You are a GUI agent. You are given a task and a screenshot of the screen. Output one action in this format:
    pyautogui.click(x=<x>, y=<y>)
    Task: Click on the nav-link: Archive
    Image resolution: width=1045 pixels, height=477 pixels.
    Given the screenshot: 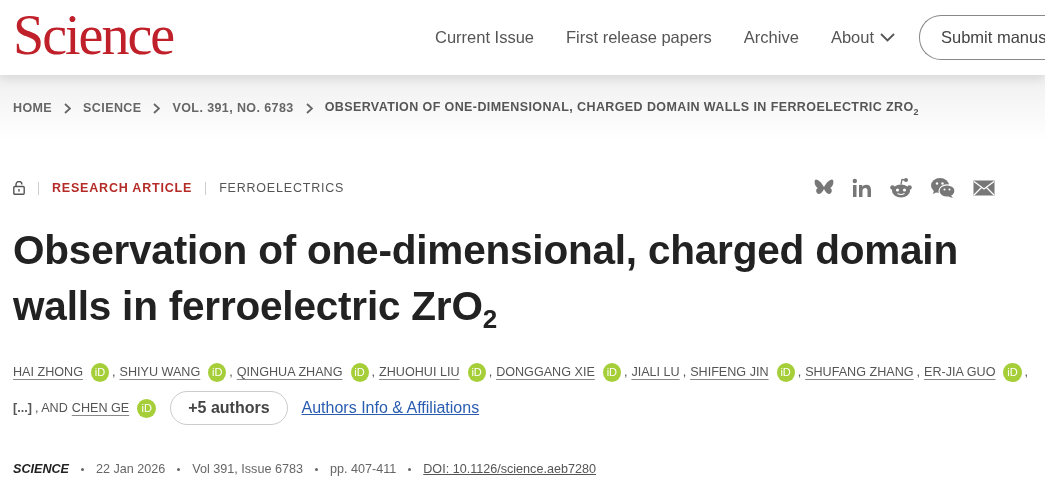 What is the action you would take?
    pyautogui.click(x=771, y=37)
    